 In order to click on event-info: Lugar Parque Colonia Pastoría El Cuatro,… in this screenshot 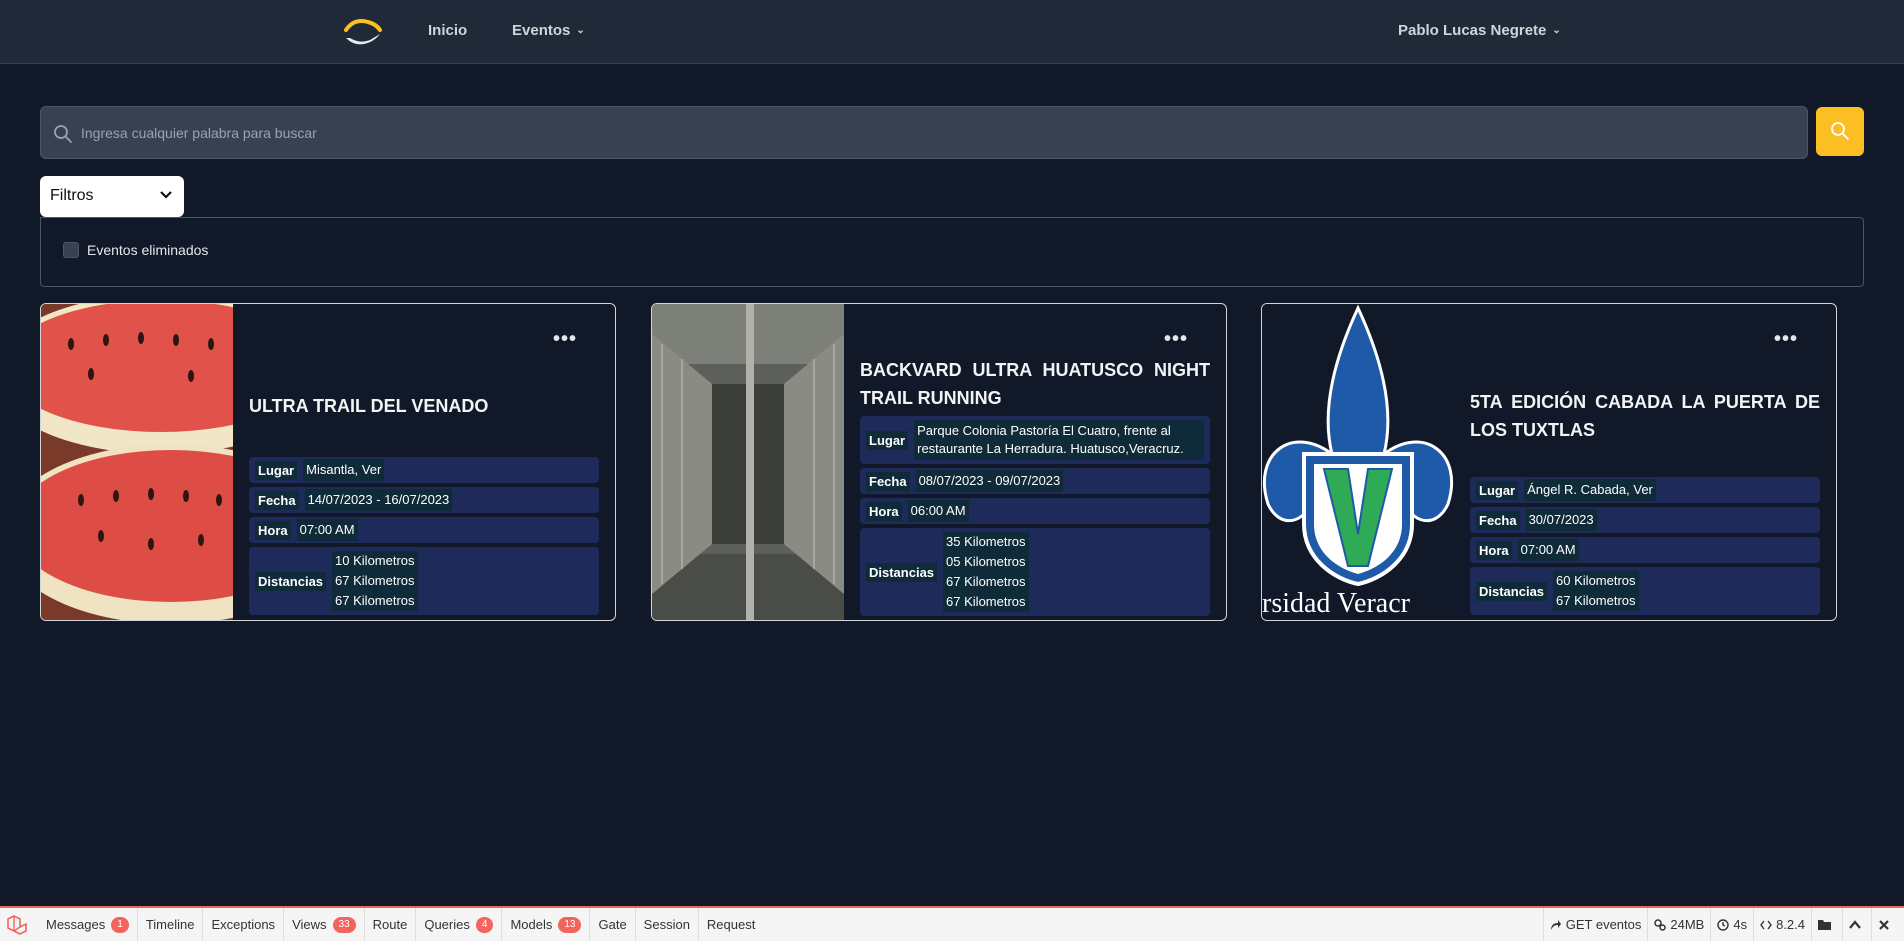, I will do `click(1035, 518)`.